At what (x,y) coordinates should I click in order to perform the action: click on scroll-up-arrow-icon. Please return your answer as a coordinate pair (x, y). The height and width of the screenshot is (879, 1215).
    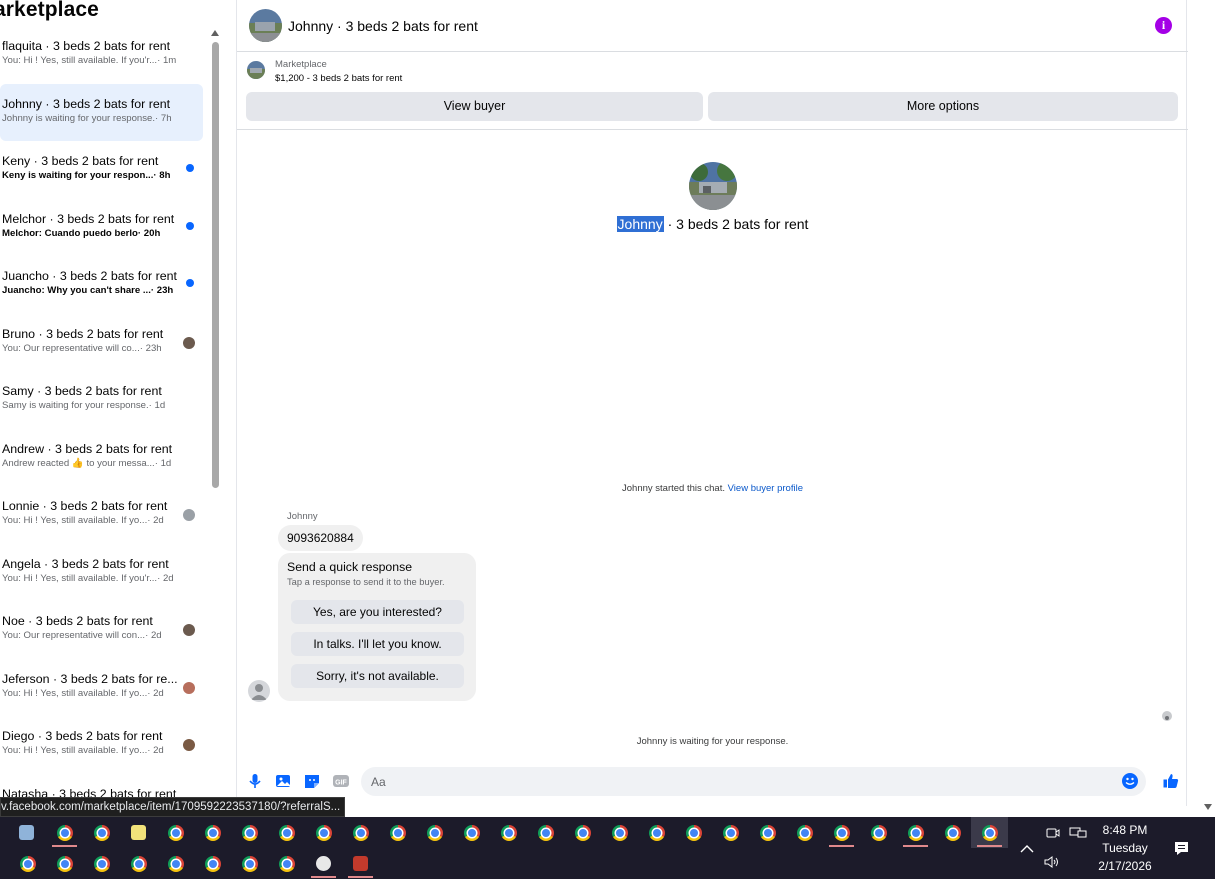
    Looking at the image, I should click on (215, 33).